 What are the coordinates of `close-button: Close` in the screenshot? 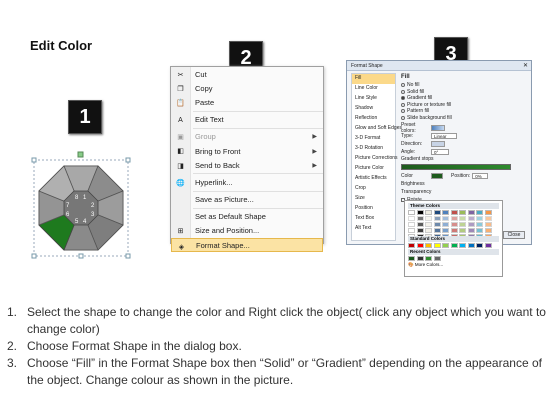 It's located at (514, 235).